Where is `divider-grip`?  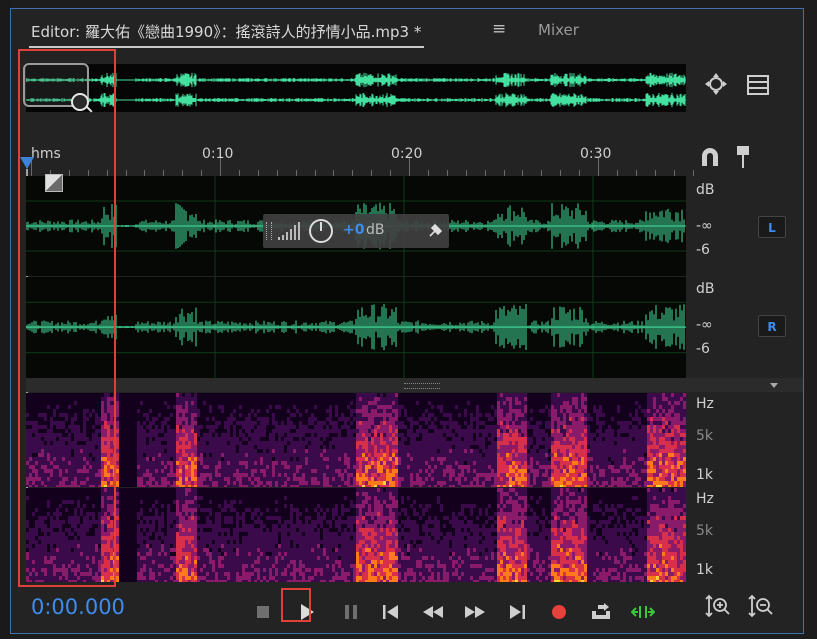 divider-grip is located at coordinates (422, 386).